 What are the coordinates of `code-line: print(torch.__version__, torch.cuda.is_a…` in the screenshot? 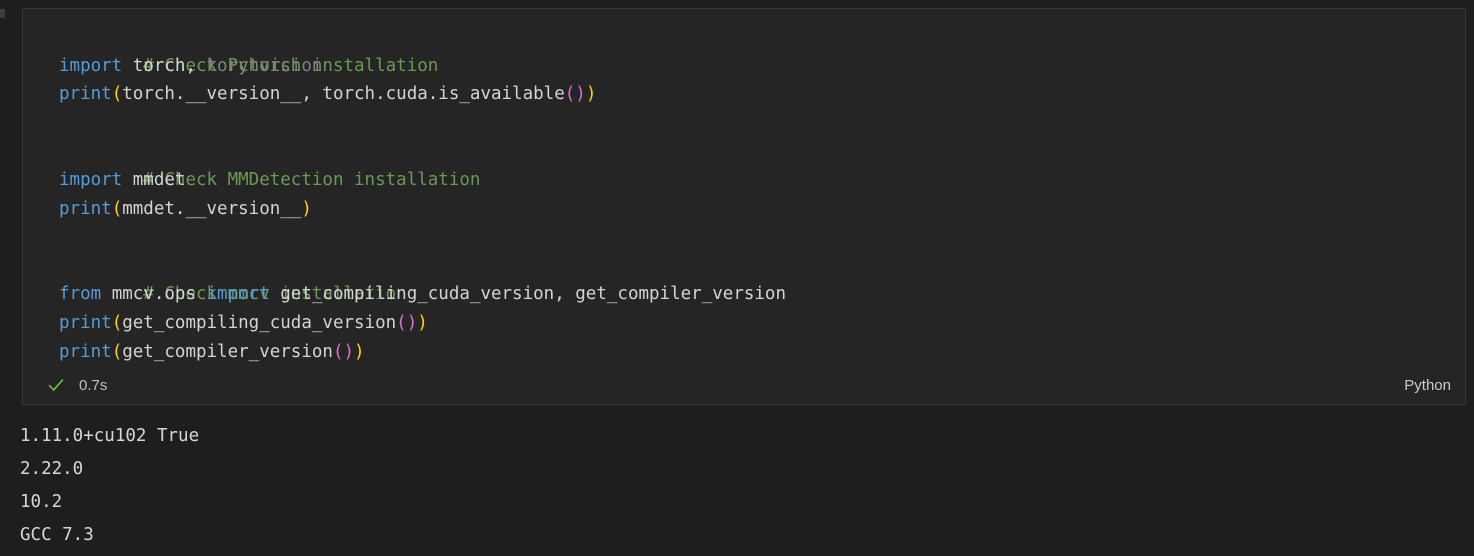 It's located at (744, 94).